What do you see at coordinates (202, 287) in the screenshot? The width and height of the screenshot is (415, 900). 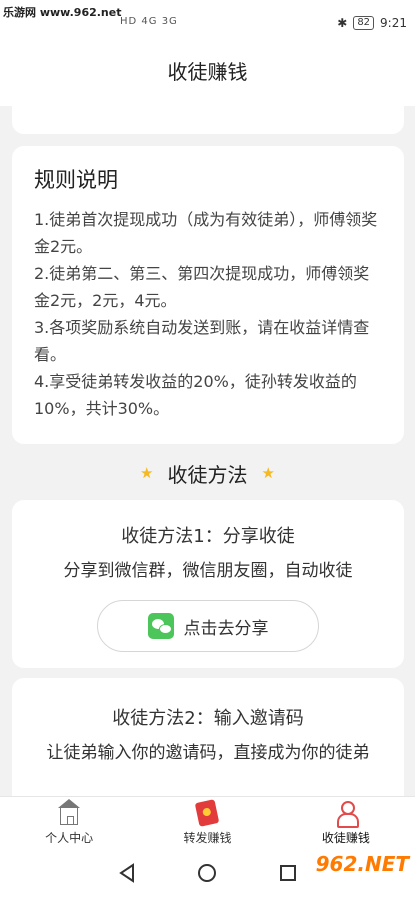 I see `rule-item-2: 2.徒弟第二、第三、第四次提现成功，师傅领奖金2元，2元，4元。` at bounding box center [202, 287].